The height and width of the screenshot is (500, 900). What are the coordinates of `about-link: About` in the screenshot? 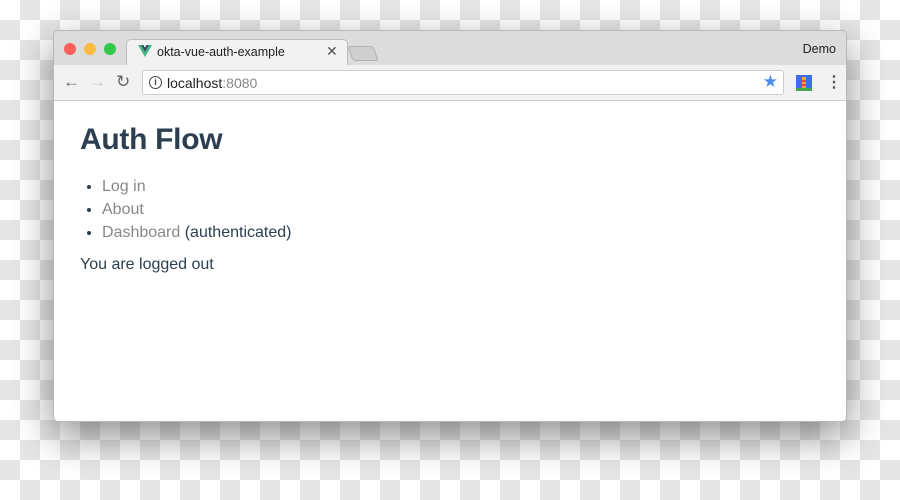 It's located at (123, 209).